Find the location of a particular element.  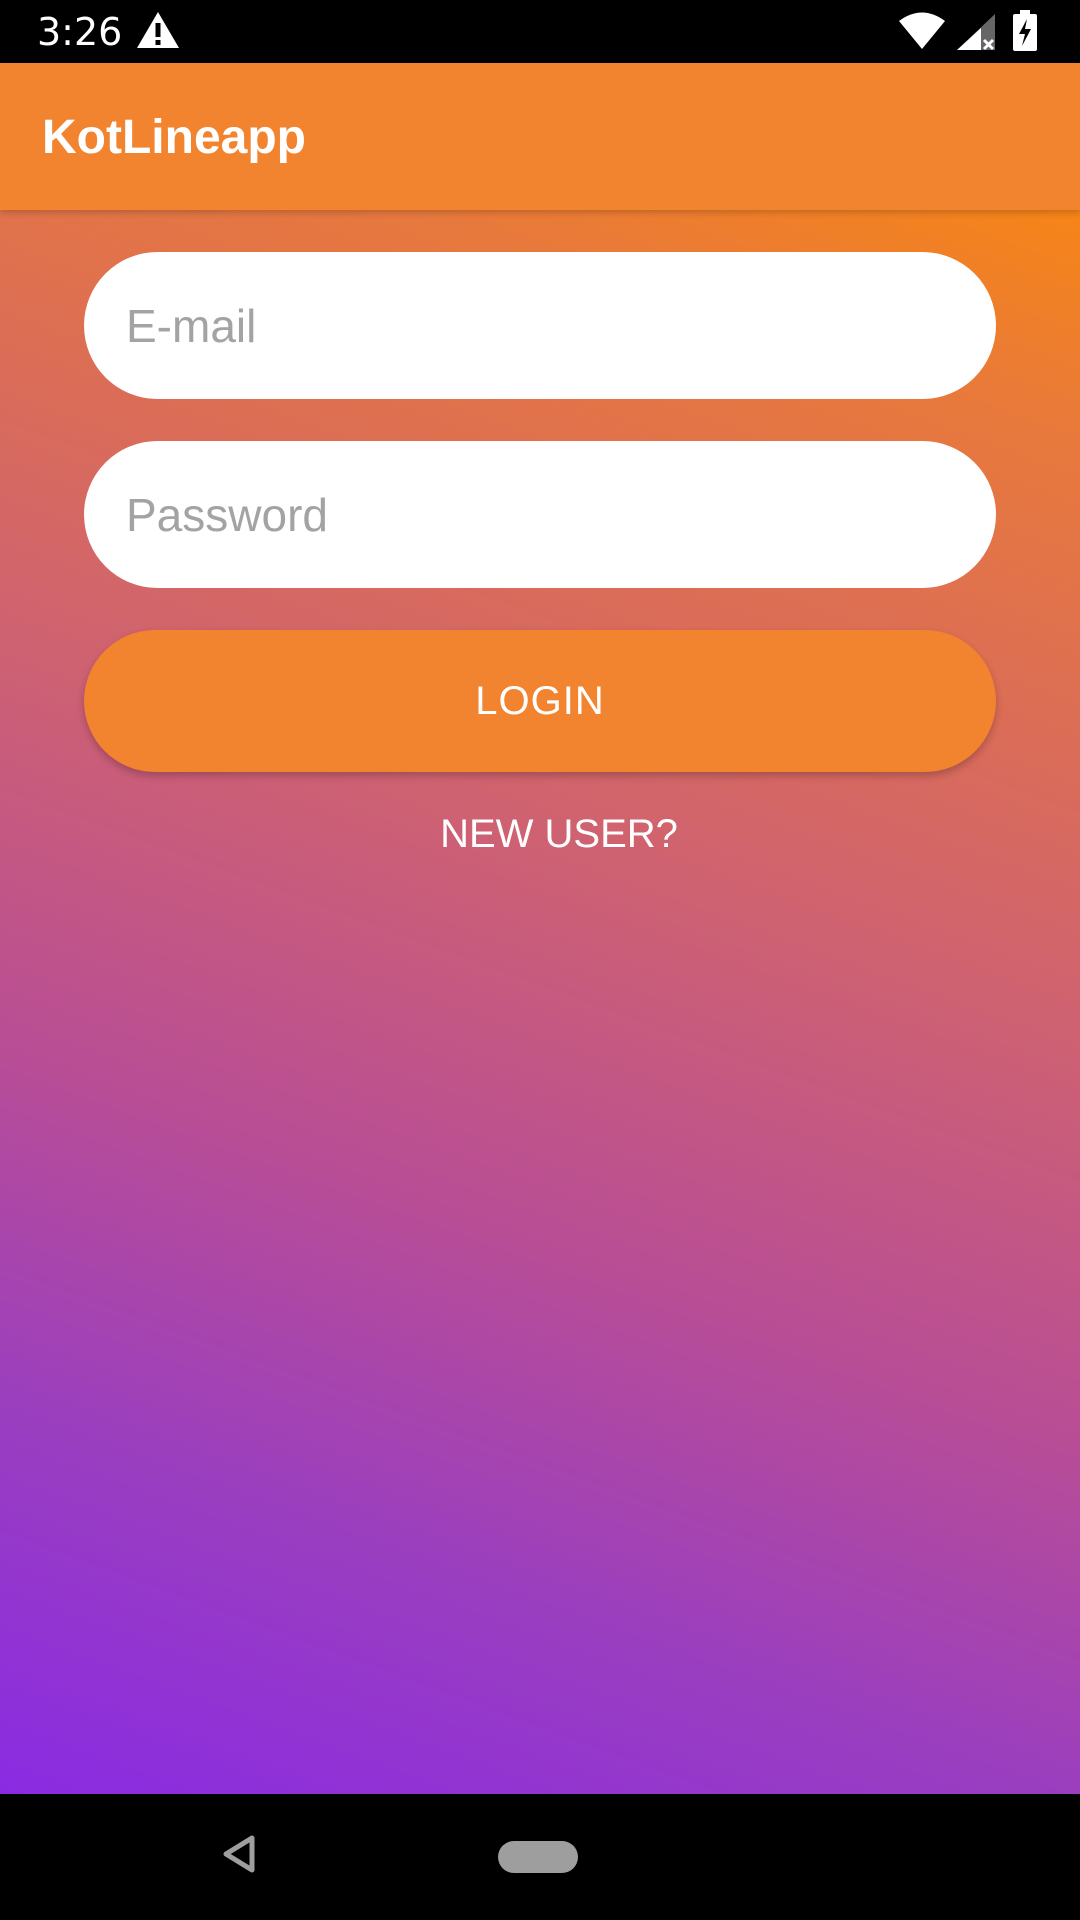

battery-charging-icon is located at coordinates (1025, 30).